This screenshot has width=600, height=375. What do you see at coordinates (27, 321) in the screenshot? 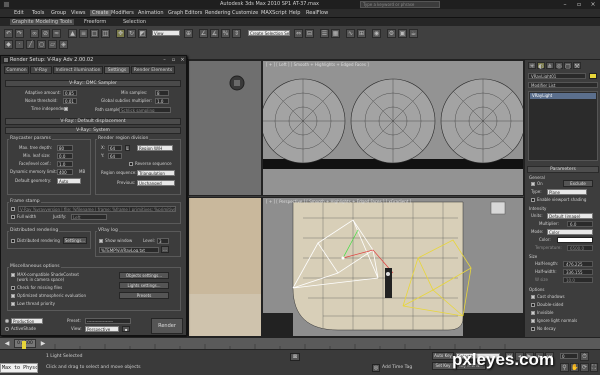
I see `production-dropdown: Production` at bounding box center [27, 321].